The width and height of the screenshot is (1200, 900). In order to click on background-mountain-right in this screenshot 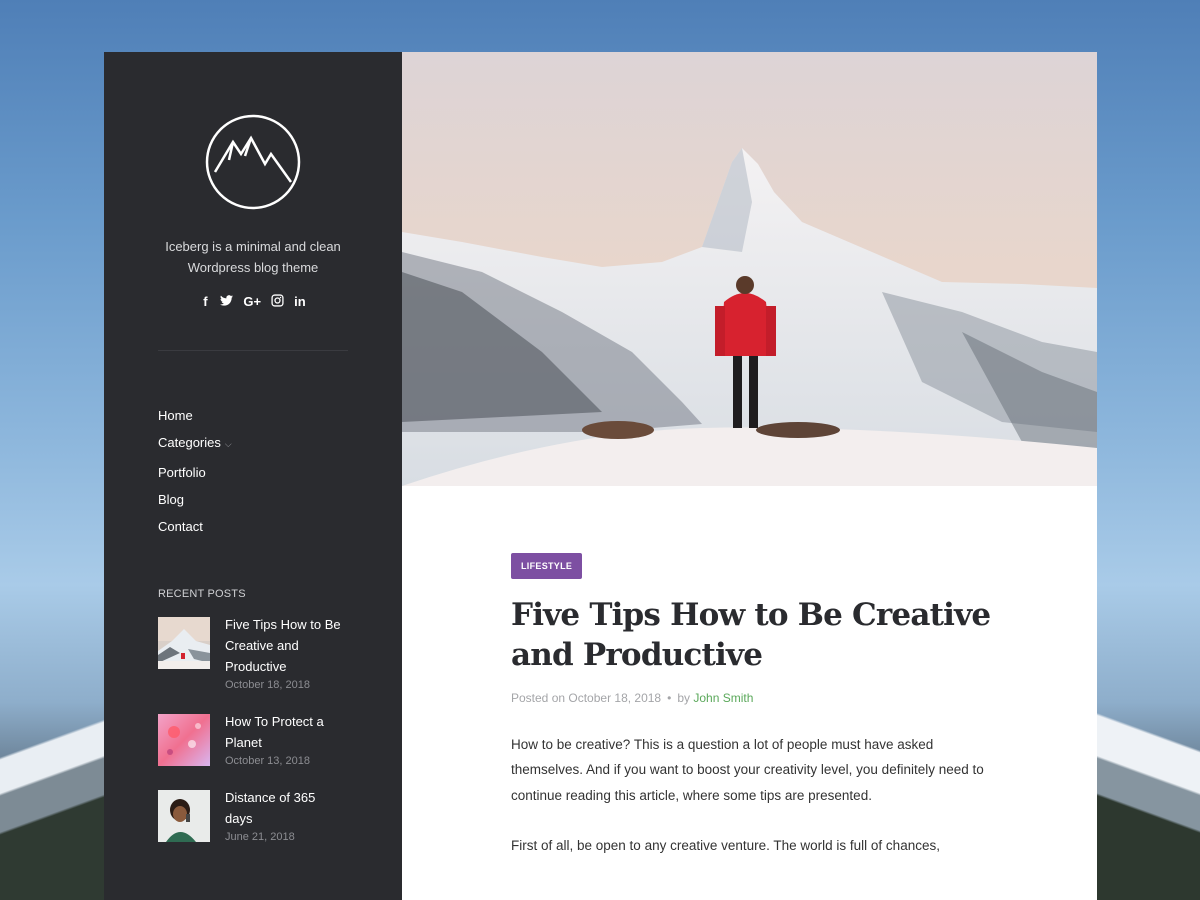, I will do `click(1148, 785)`.